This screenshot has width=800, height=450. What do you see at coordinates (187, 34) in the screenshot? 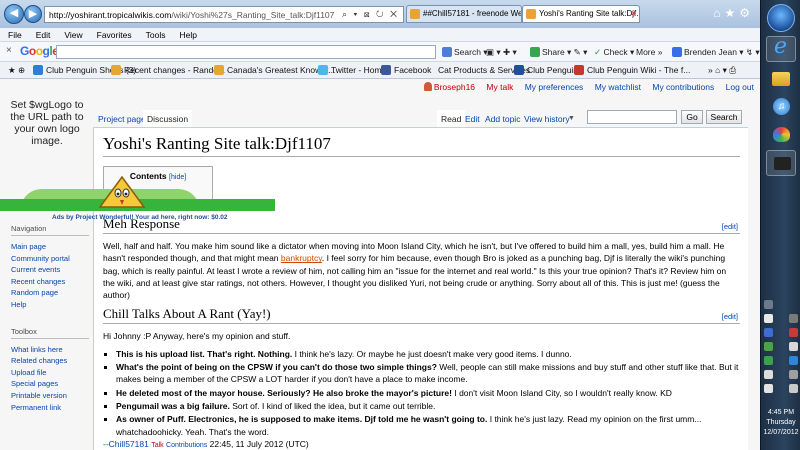
I see `menu-help: Help` at bounding box center [187, 34].